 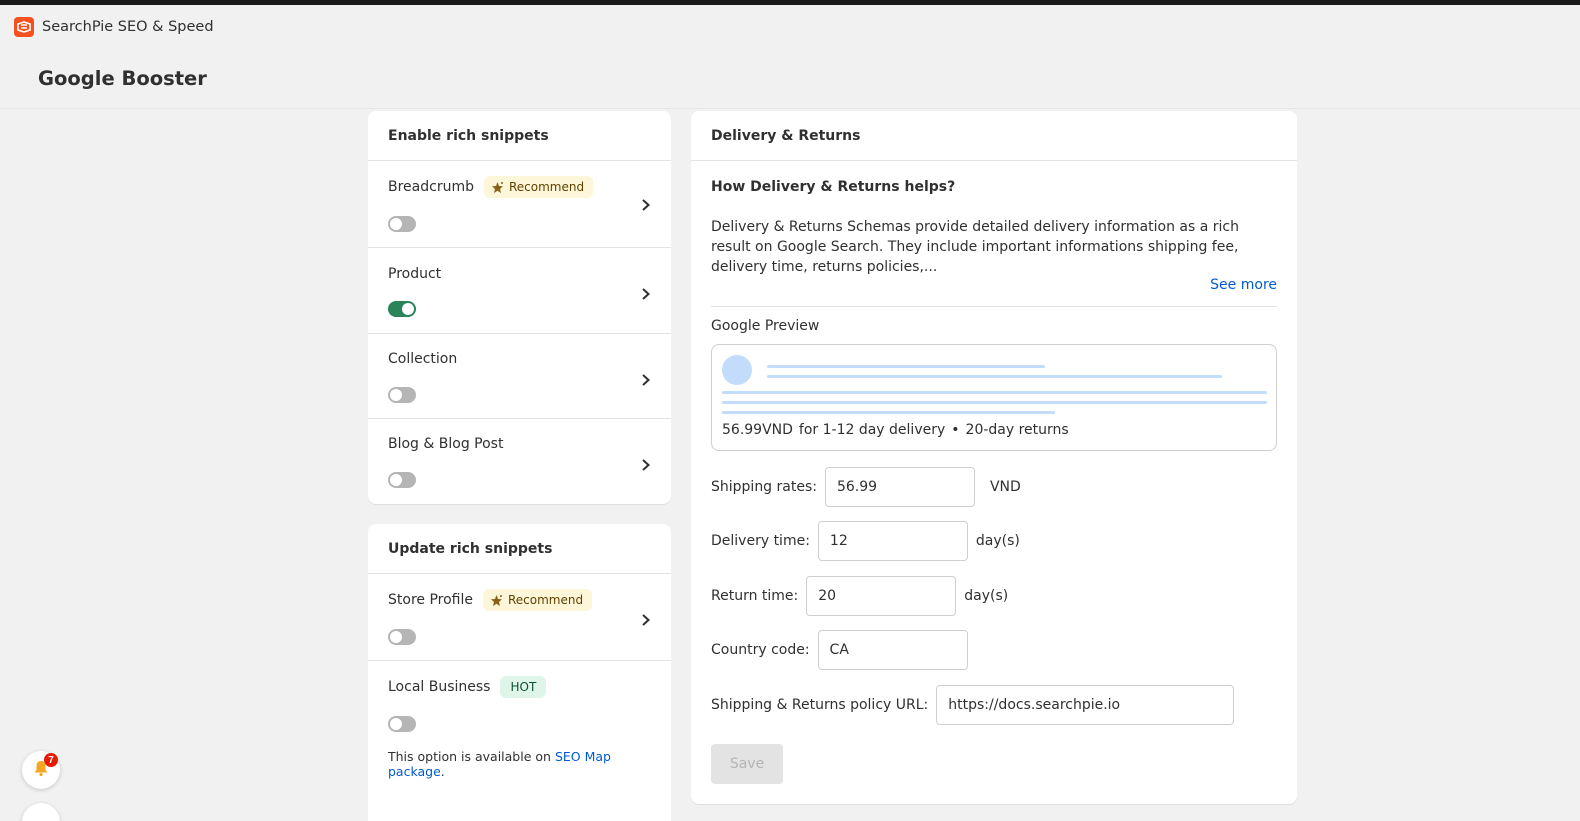 I want to click on snippet-label: Breadcrumb, so click(x=431, y=187).